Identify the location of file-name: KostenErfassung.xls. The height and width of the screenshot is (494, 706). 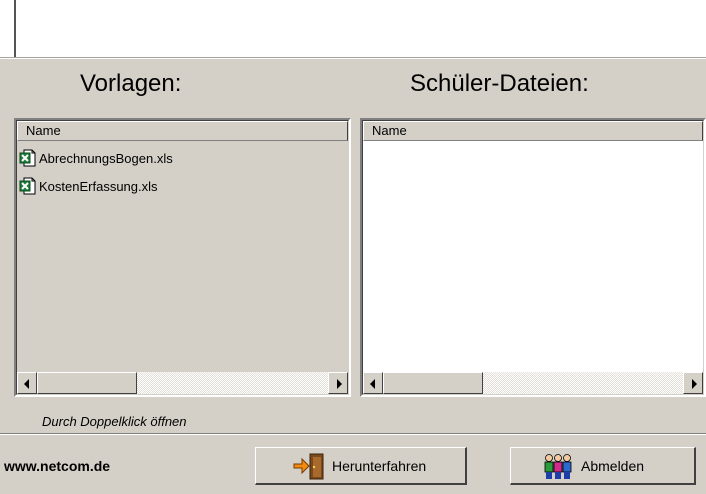
(98, 186).